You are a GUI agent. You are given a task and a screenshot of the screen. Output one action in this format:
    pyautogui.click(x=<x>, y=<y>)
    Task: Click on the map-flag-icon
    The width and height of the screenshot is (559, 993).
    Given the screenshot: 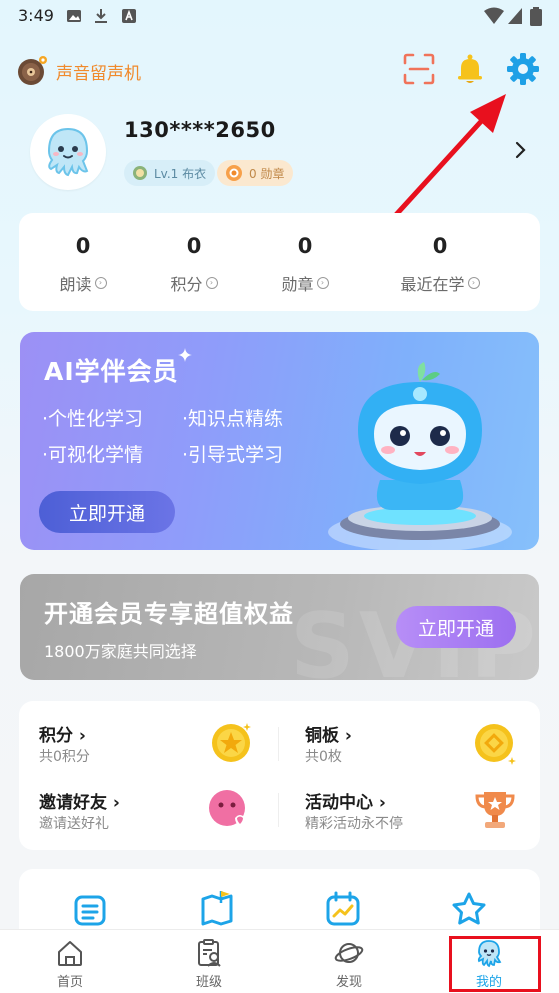 What is the action you would take?
    pyautogui.click(x=217, y=908)
    